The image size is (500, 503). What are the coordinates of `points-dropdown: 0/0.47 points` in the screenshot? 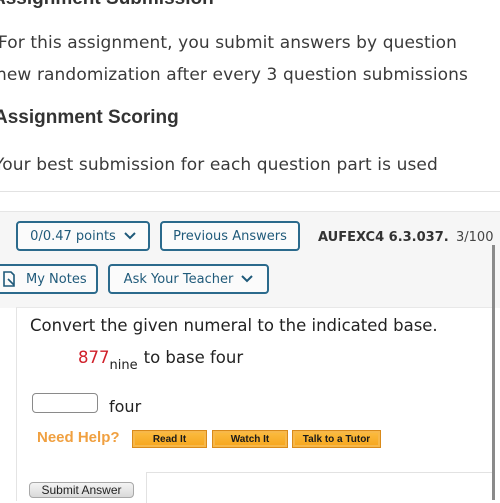 It's located at (83, 236).